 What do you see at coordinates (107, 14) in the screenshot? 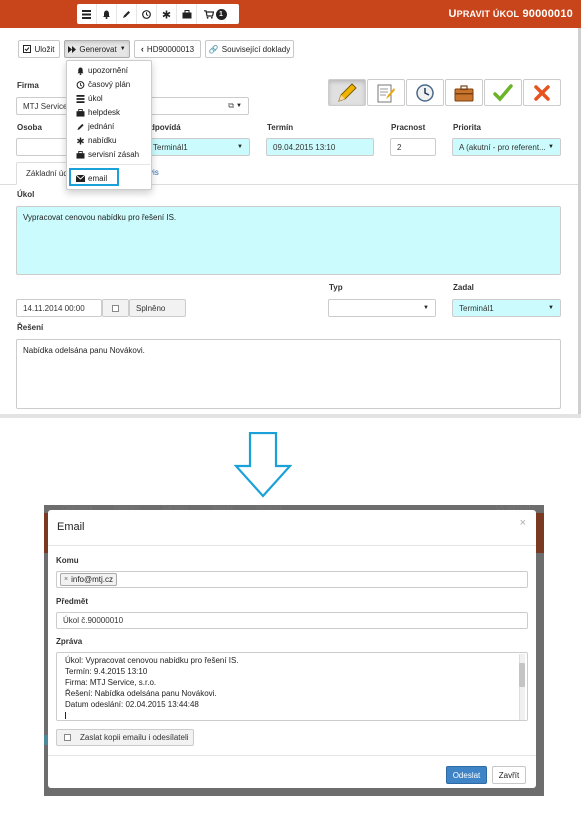
I see `bell-icon` at bounding box center [107, 14].